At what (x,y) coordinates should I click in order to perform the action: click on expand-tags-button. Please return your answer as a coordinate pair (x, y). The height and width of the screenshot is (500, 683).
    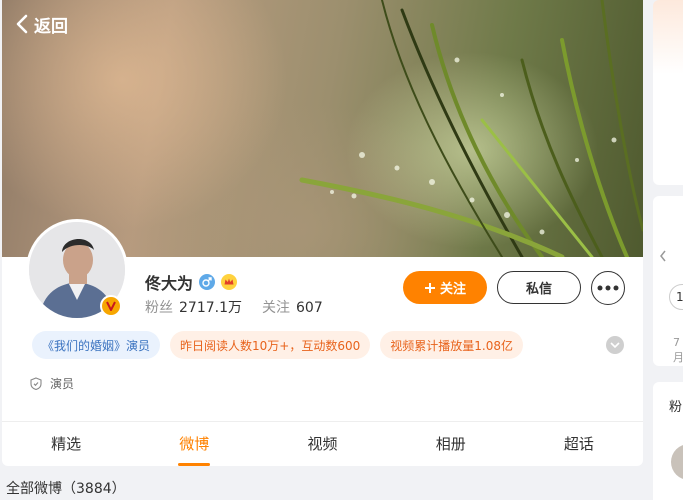
    Looking at the image, I should click on (615, 345).